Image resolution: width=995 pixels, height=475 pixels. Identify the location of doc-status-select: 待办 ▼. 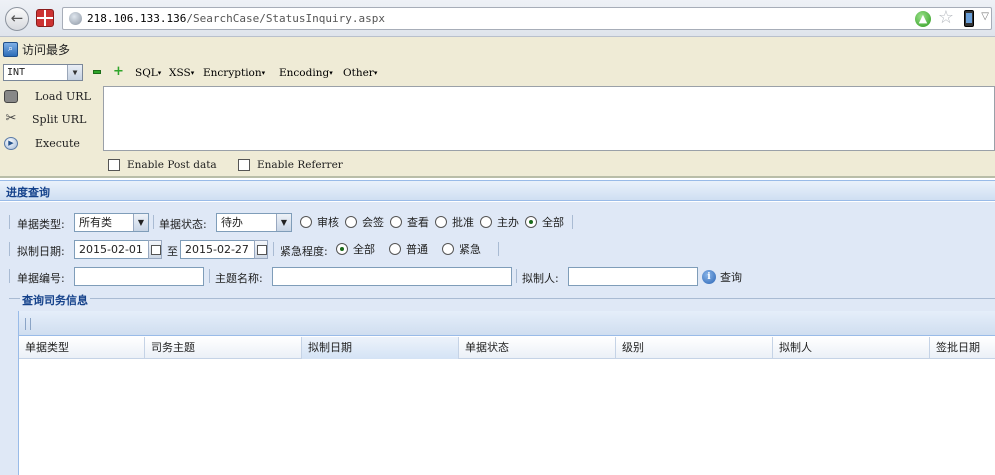
(254, 222).